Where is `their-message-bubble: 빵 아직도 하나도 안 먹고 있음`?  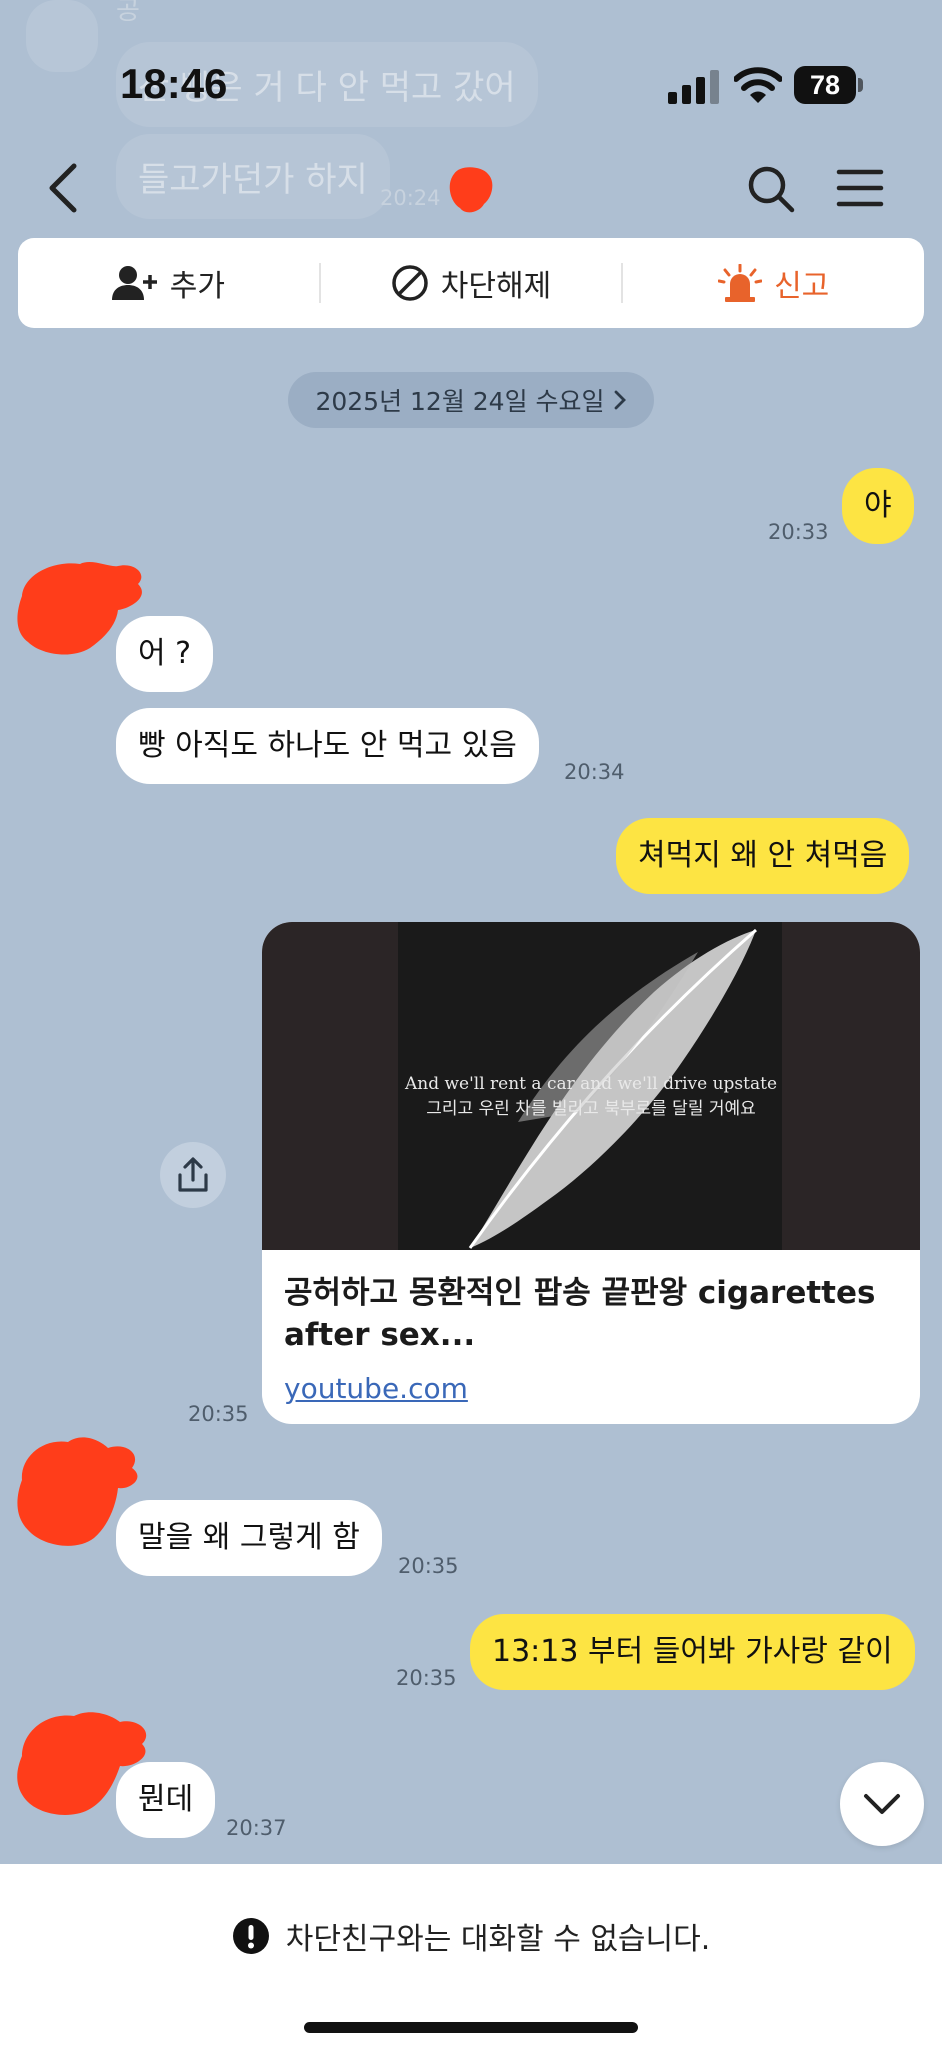
their-message-bubble: 빵 아직도 하나도 안 먹고 있음 is located at coordinates (327, 746).